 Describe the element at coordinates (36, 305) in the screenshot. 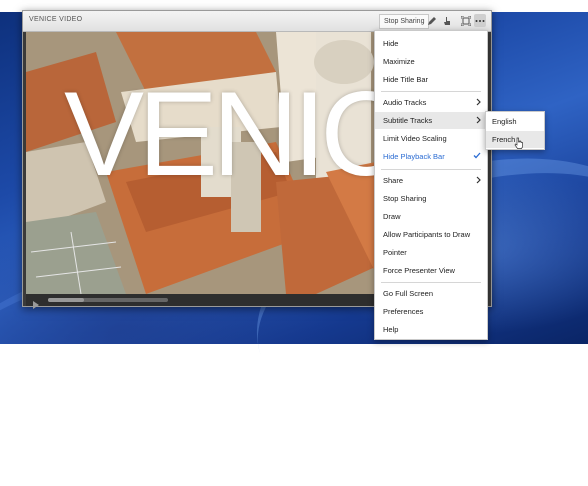

I see `play-icon` at that location.